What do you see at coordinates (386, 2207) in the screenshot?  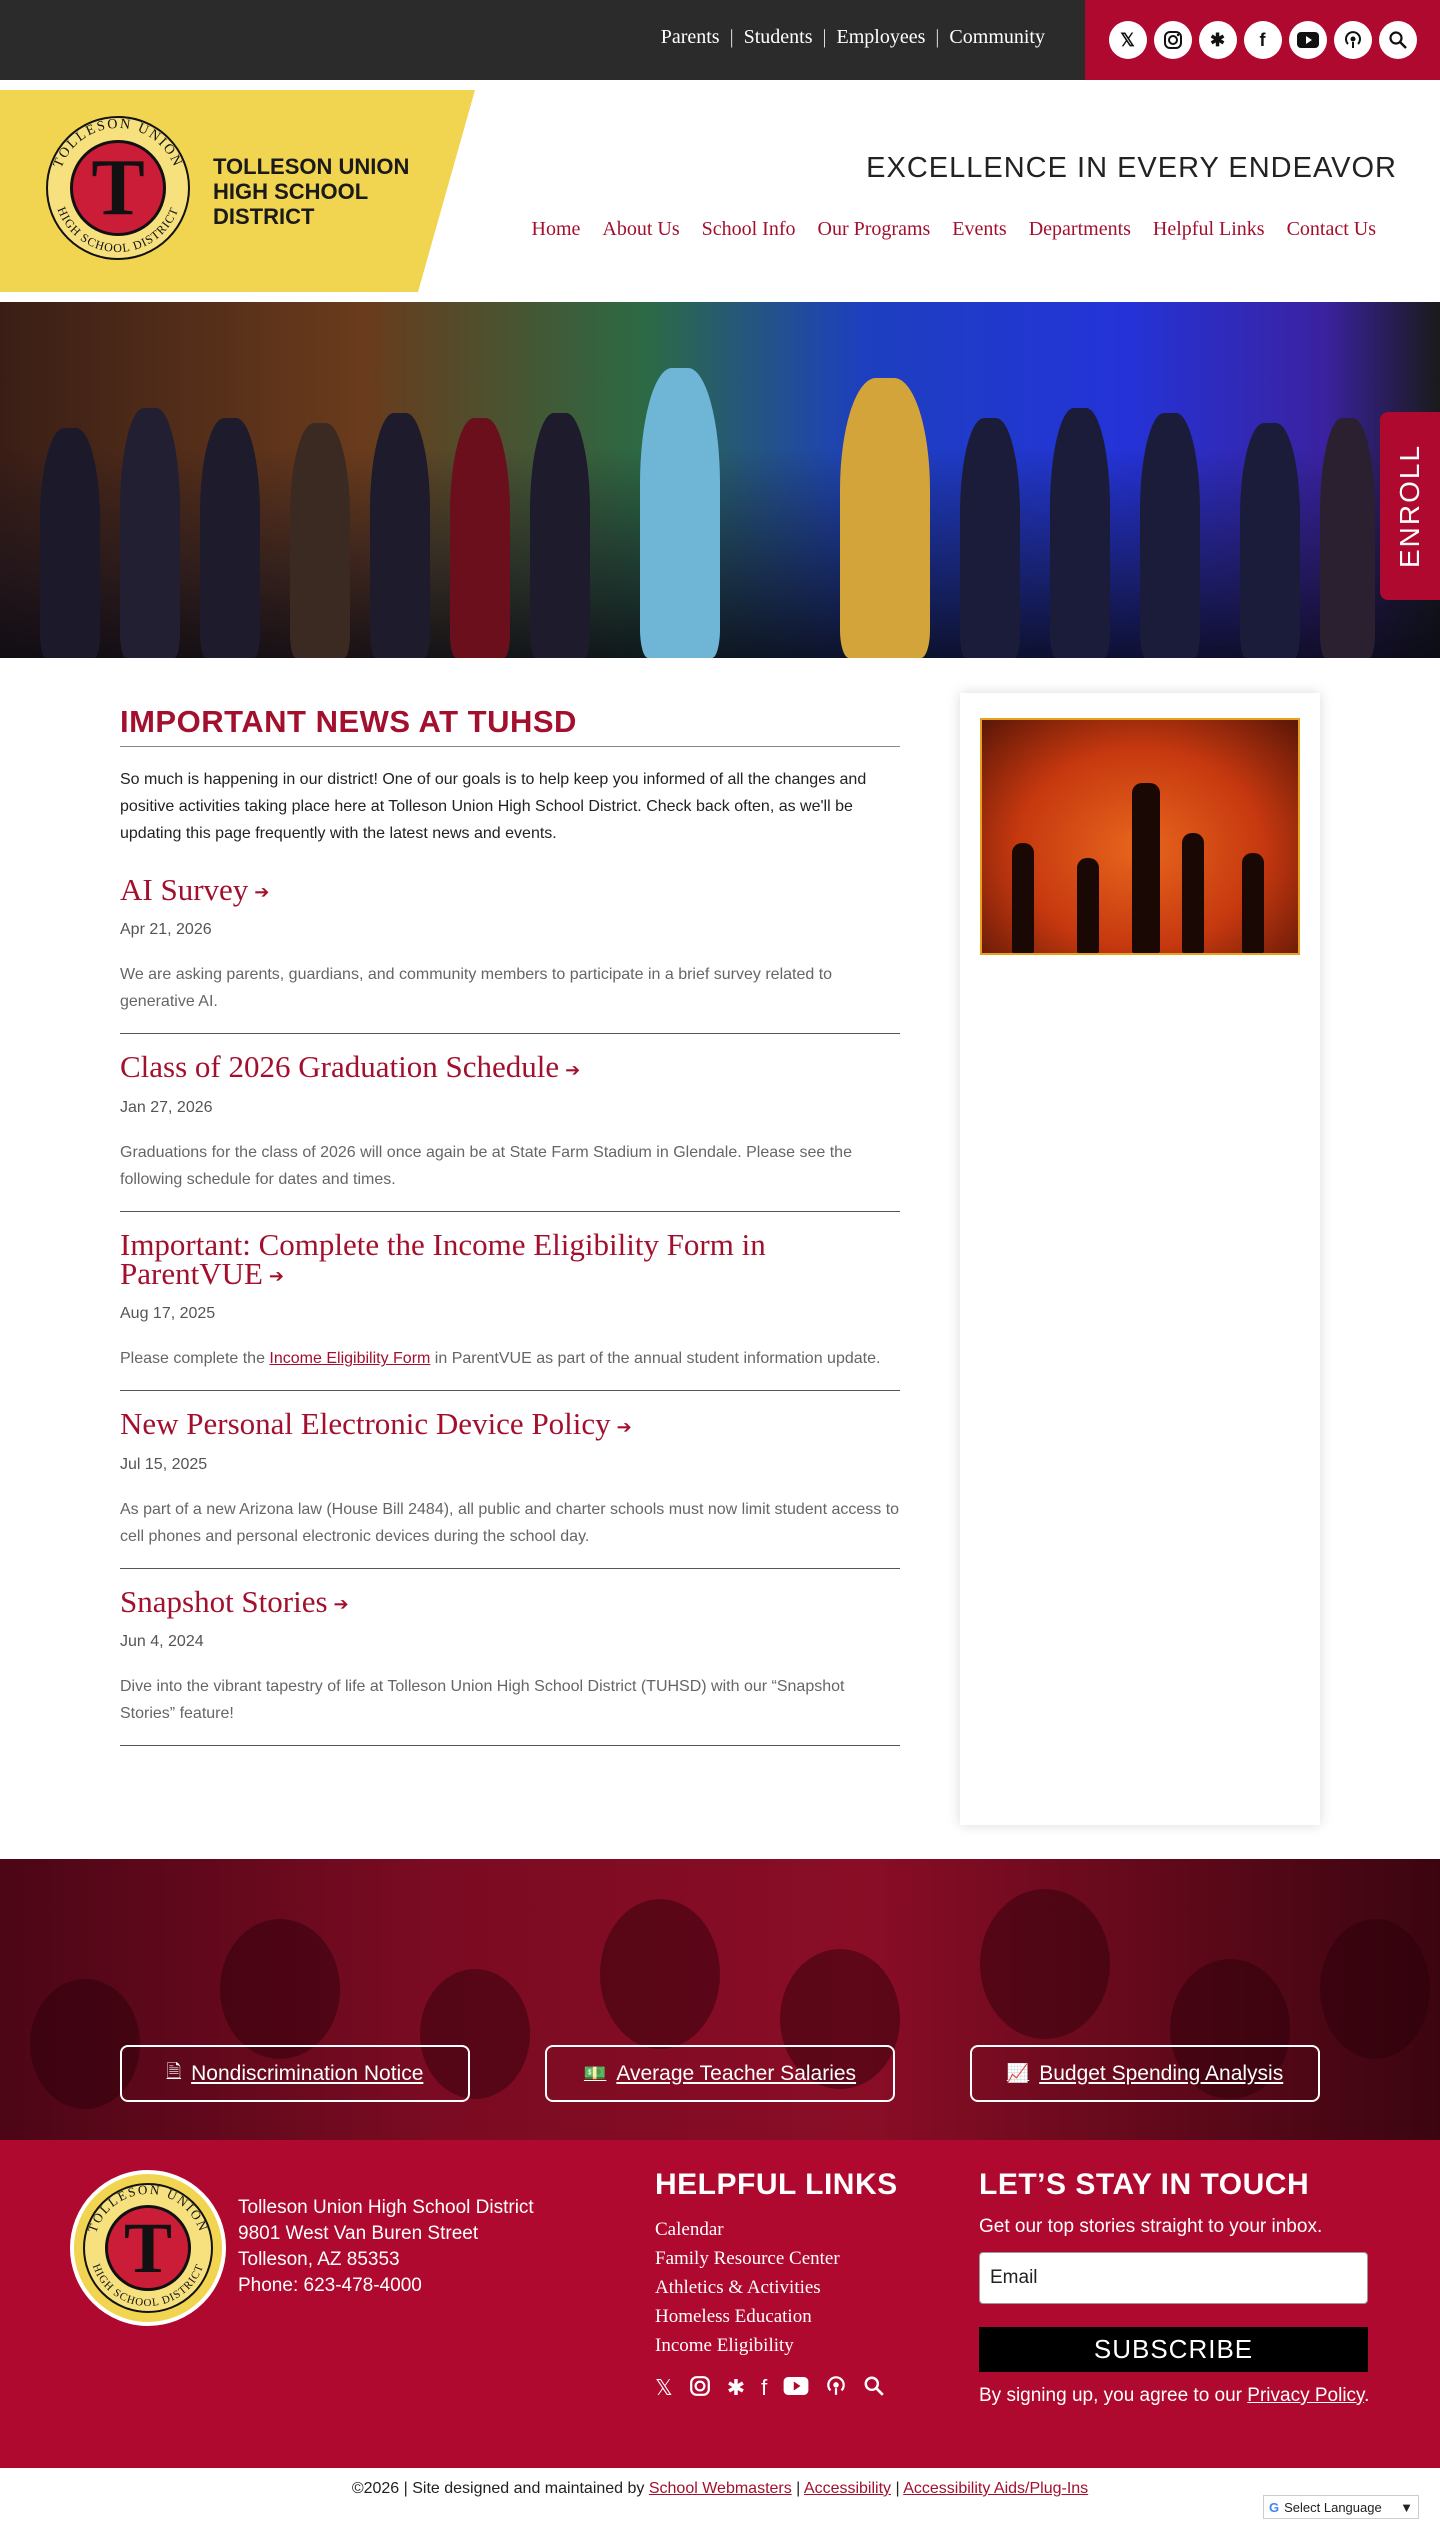 I see `address-line: Tolleson Union High School District` at bounding box center [386, 2207].